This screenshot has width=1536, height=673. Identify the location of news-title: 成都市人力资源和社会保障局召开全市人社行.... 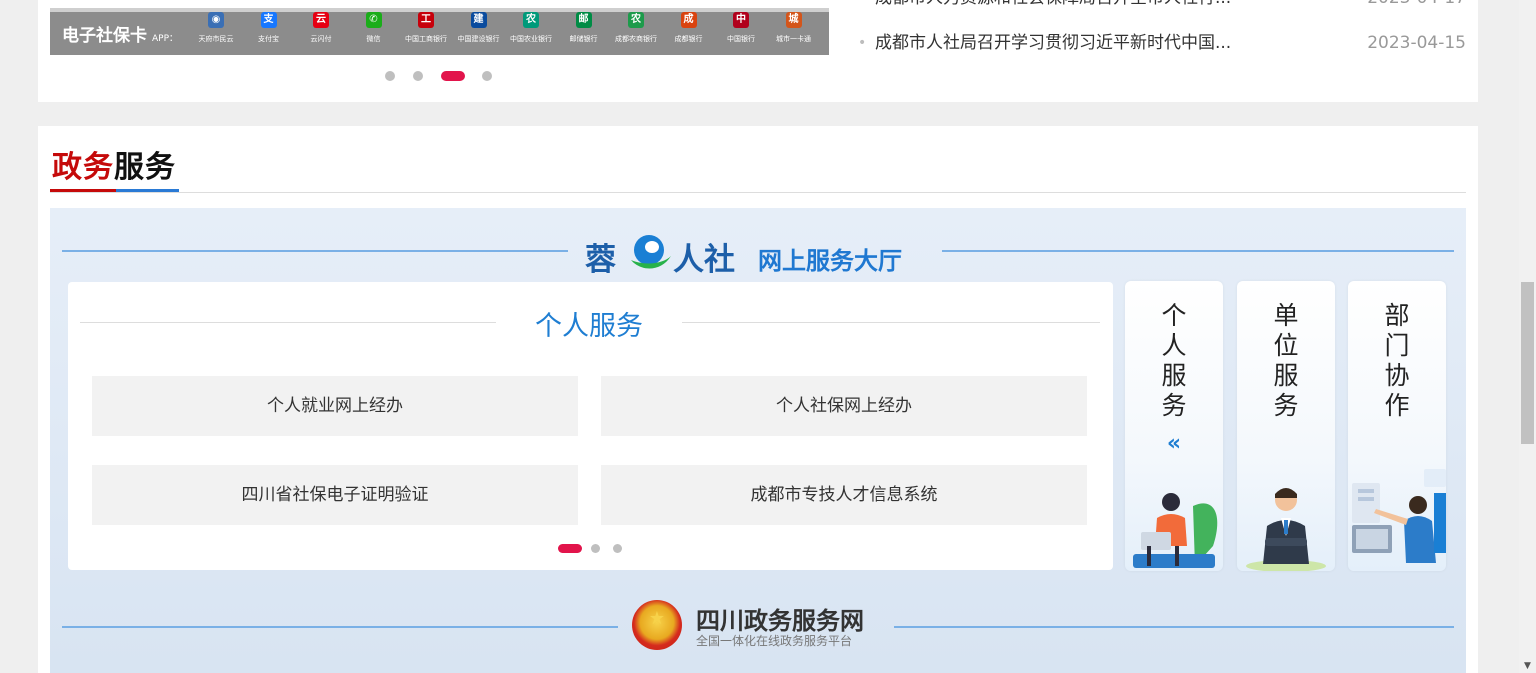
(1053, 5).